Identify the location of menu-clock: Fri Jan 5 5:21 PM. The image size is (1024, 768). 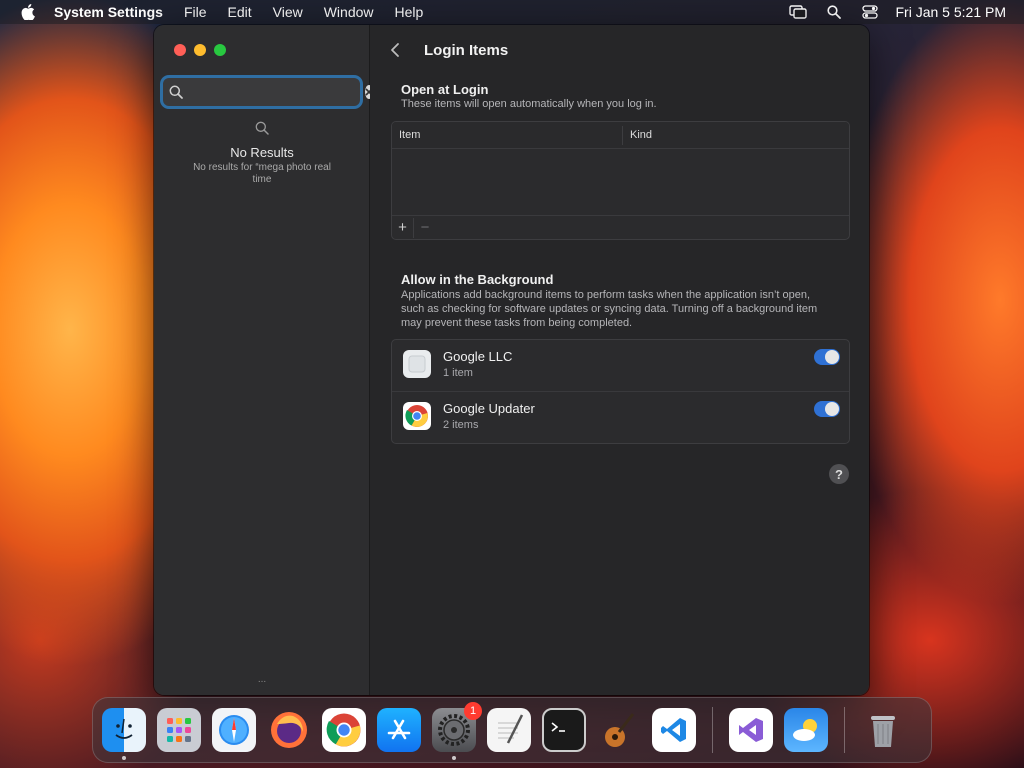
(951, 12).